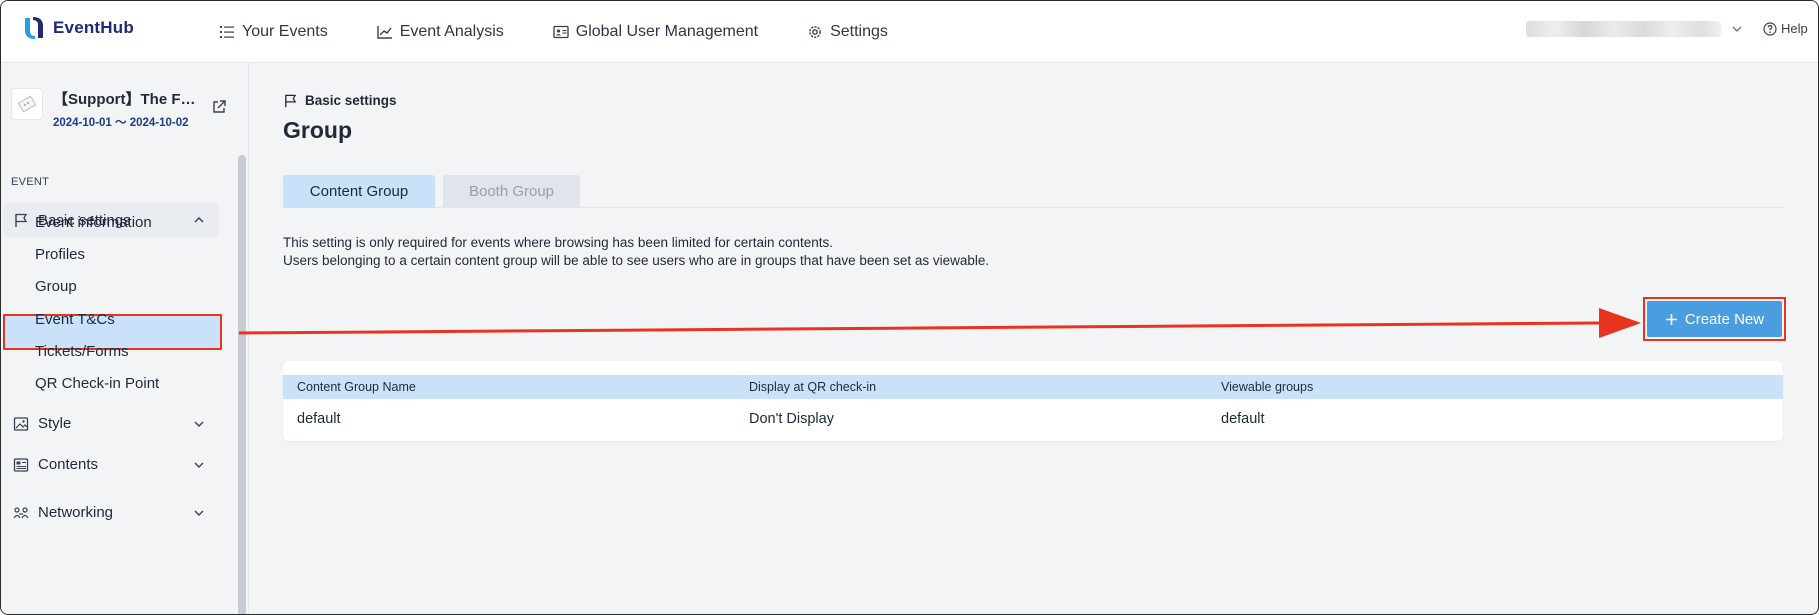 The image size is (1819, 615). I want to click on eventhub-logo-icon, so click(34, 28).